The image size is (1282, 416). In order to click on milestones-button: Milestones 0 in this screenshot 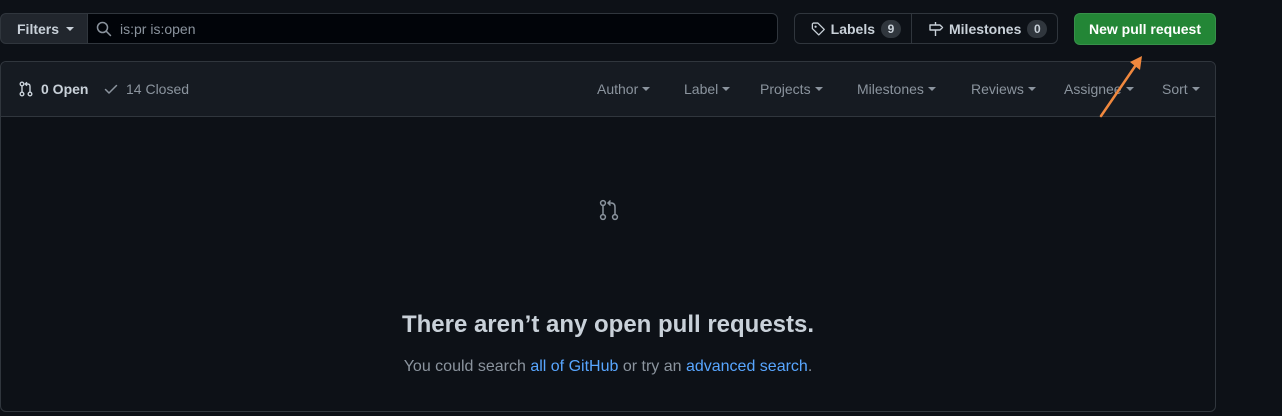, I will do `click(984, 28)`.